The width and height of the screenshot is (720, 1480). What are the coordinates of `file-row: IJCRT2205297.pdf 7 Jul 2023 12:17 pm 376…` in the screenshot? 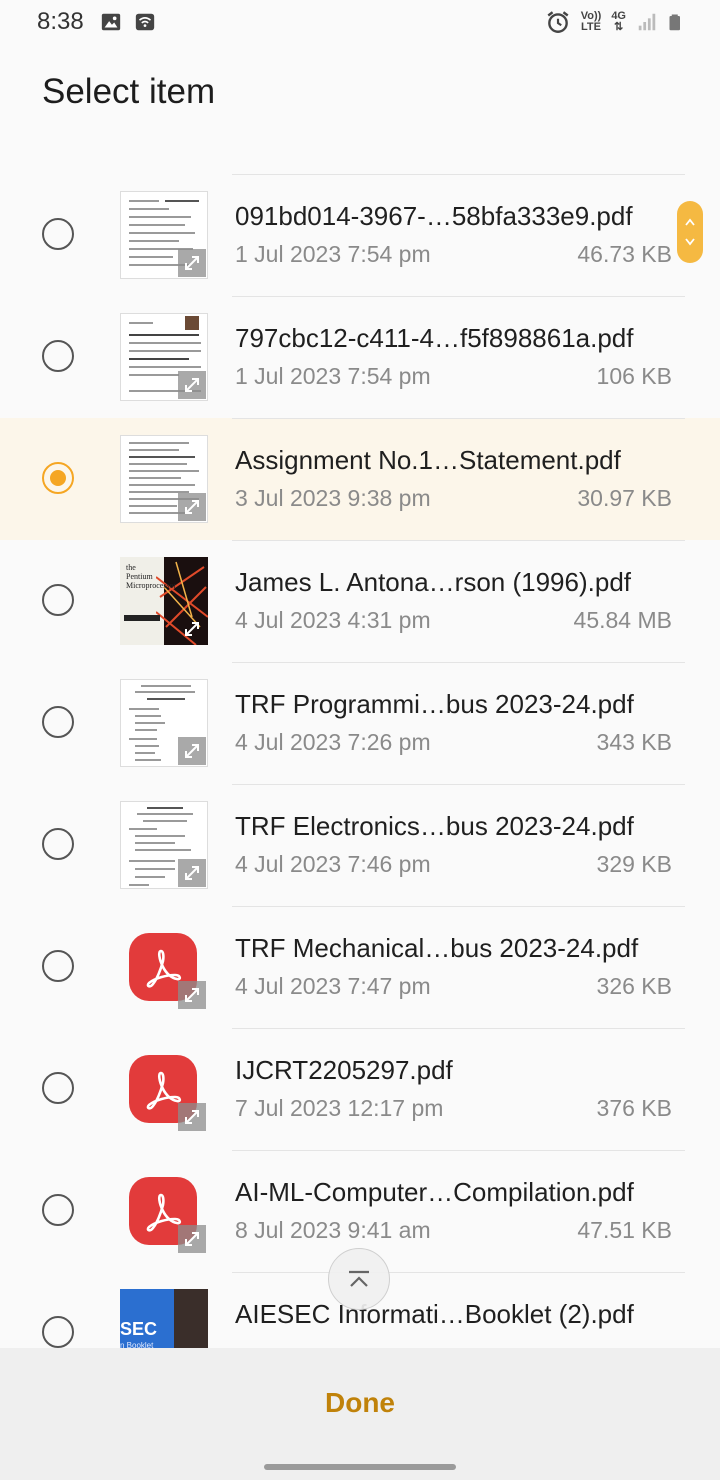 It's located at (360, 1089).